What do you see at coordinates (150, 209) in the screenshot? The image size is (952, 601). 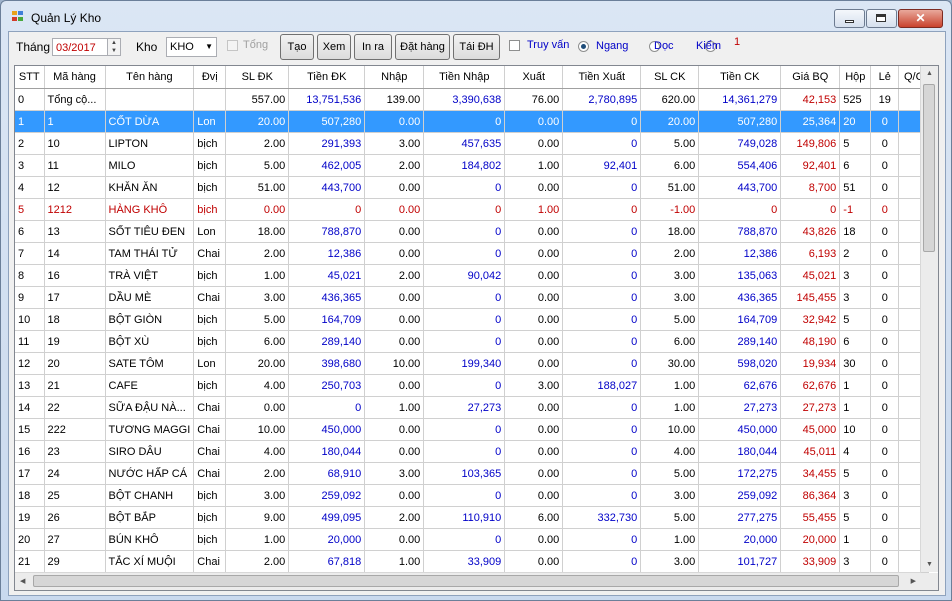 I see `table-cell: HÀNG KHÔ` at bounding box center [150, 209].